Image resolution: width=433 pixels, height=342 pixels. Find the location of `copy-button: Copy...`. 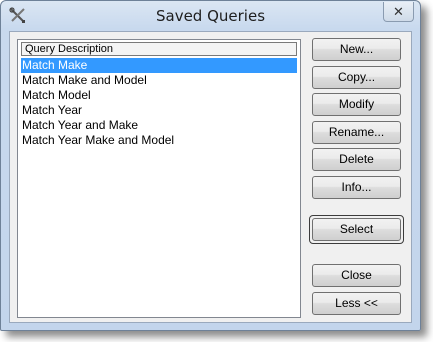

copy-button: Copy... is located at coordinates (356, 77).